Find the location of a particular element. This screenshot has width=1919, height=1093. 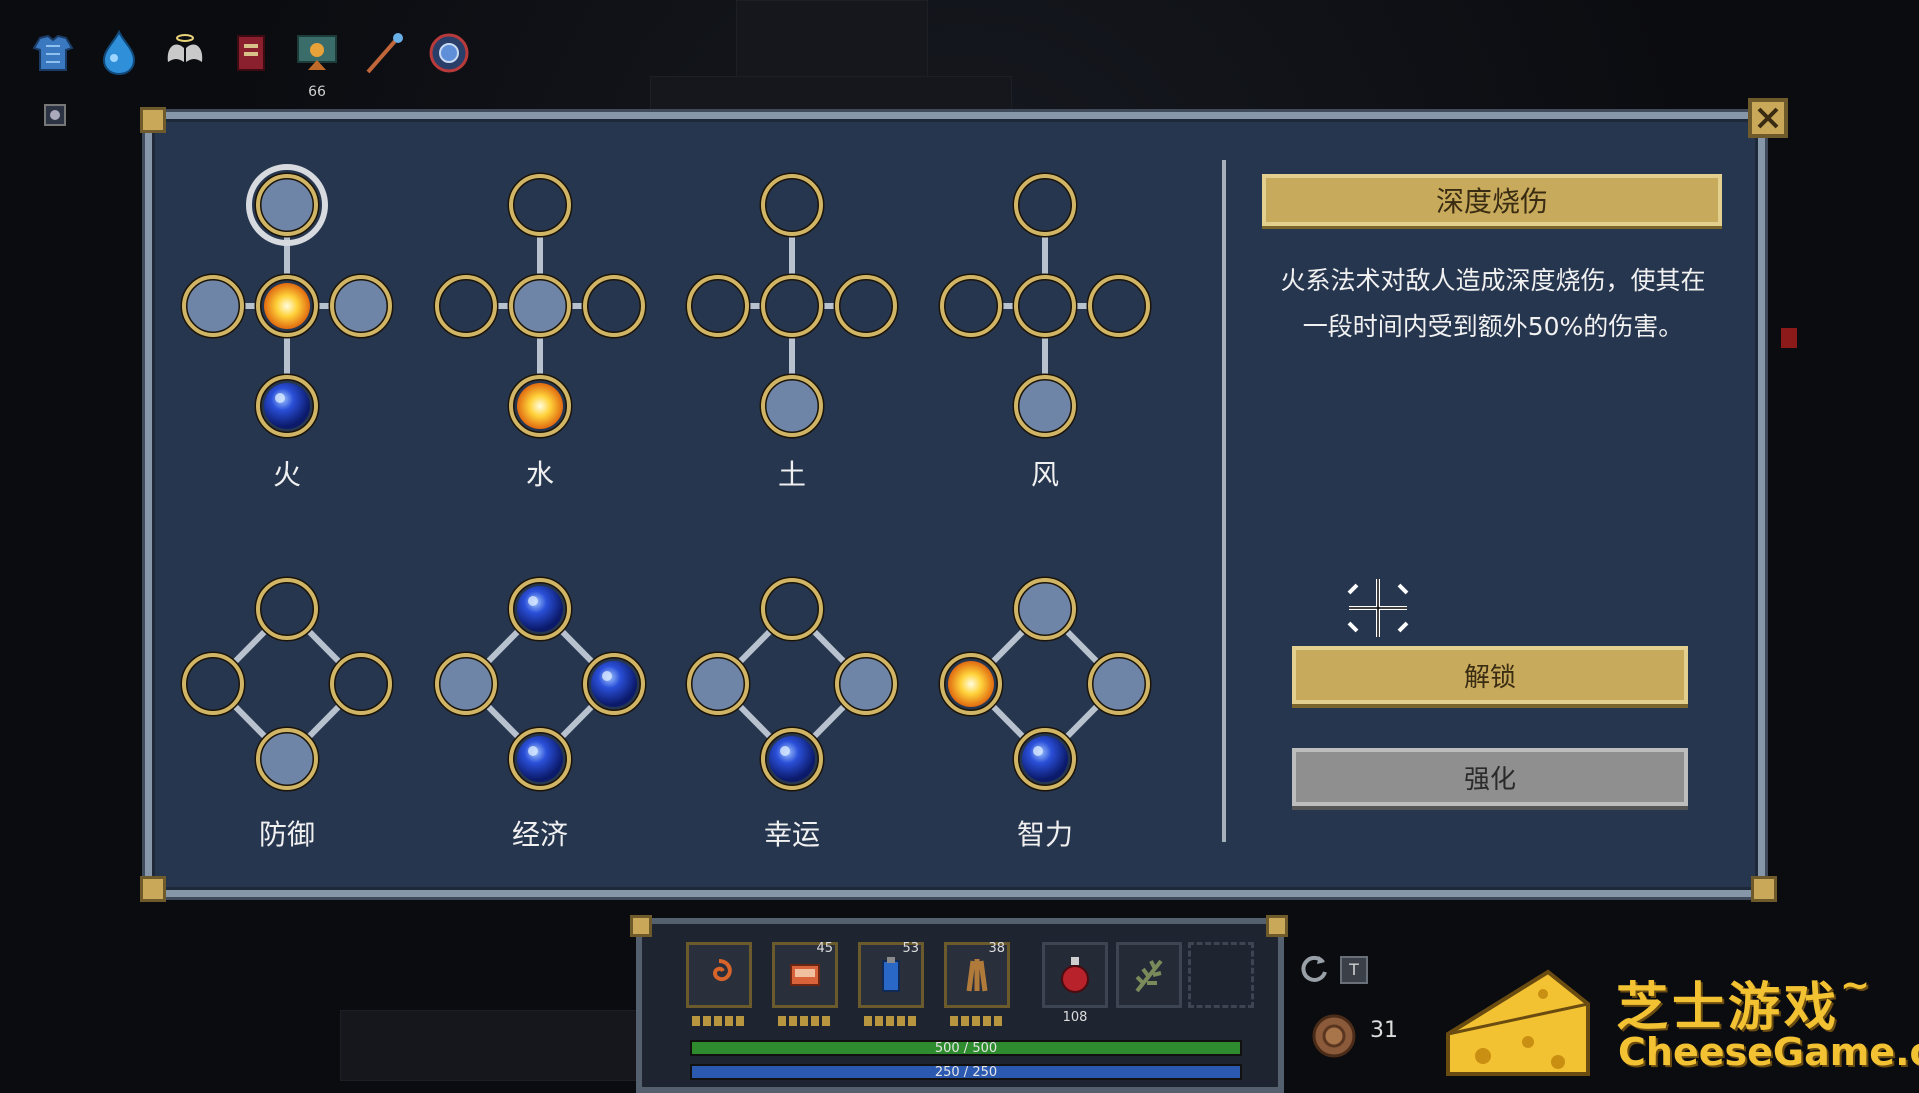

leaf-icon is located at coordinates (1149, 976).